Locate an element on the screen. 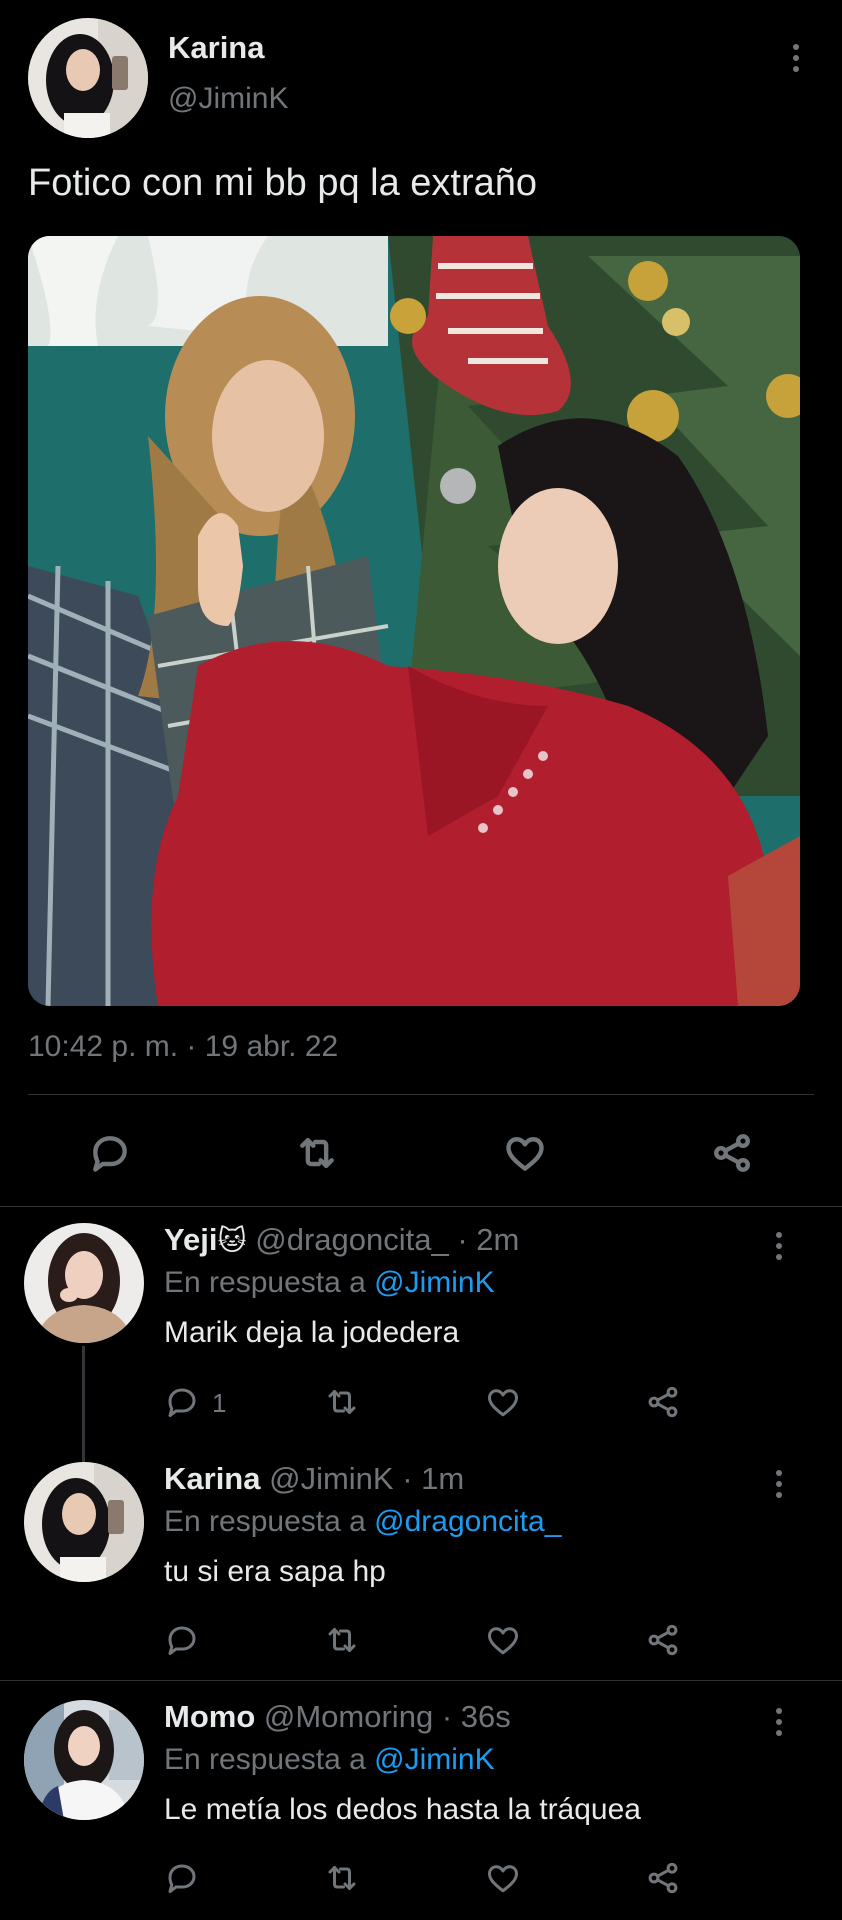 The image size is (842, 1920). reply-author-name: Karina is located at coordinates (212, 1478).